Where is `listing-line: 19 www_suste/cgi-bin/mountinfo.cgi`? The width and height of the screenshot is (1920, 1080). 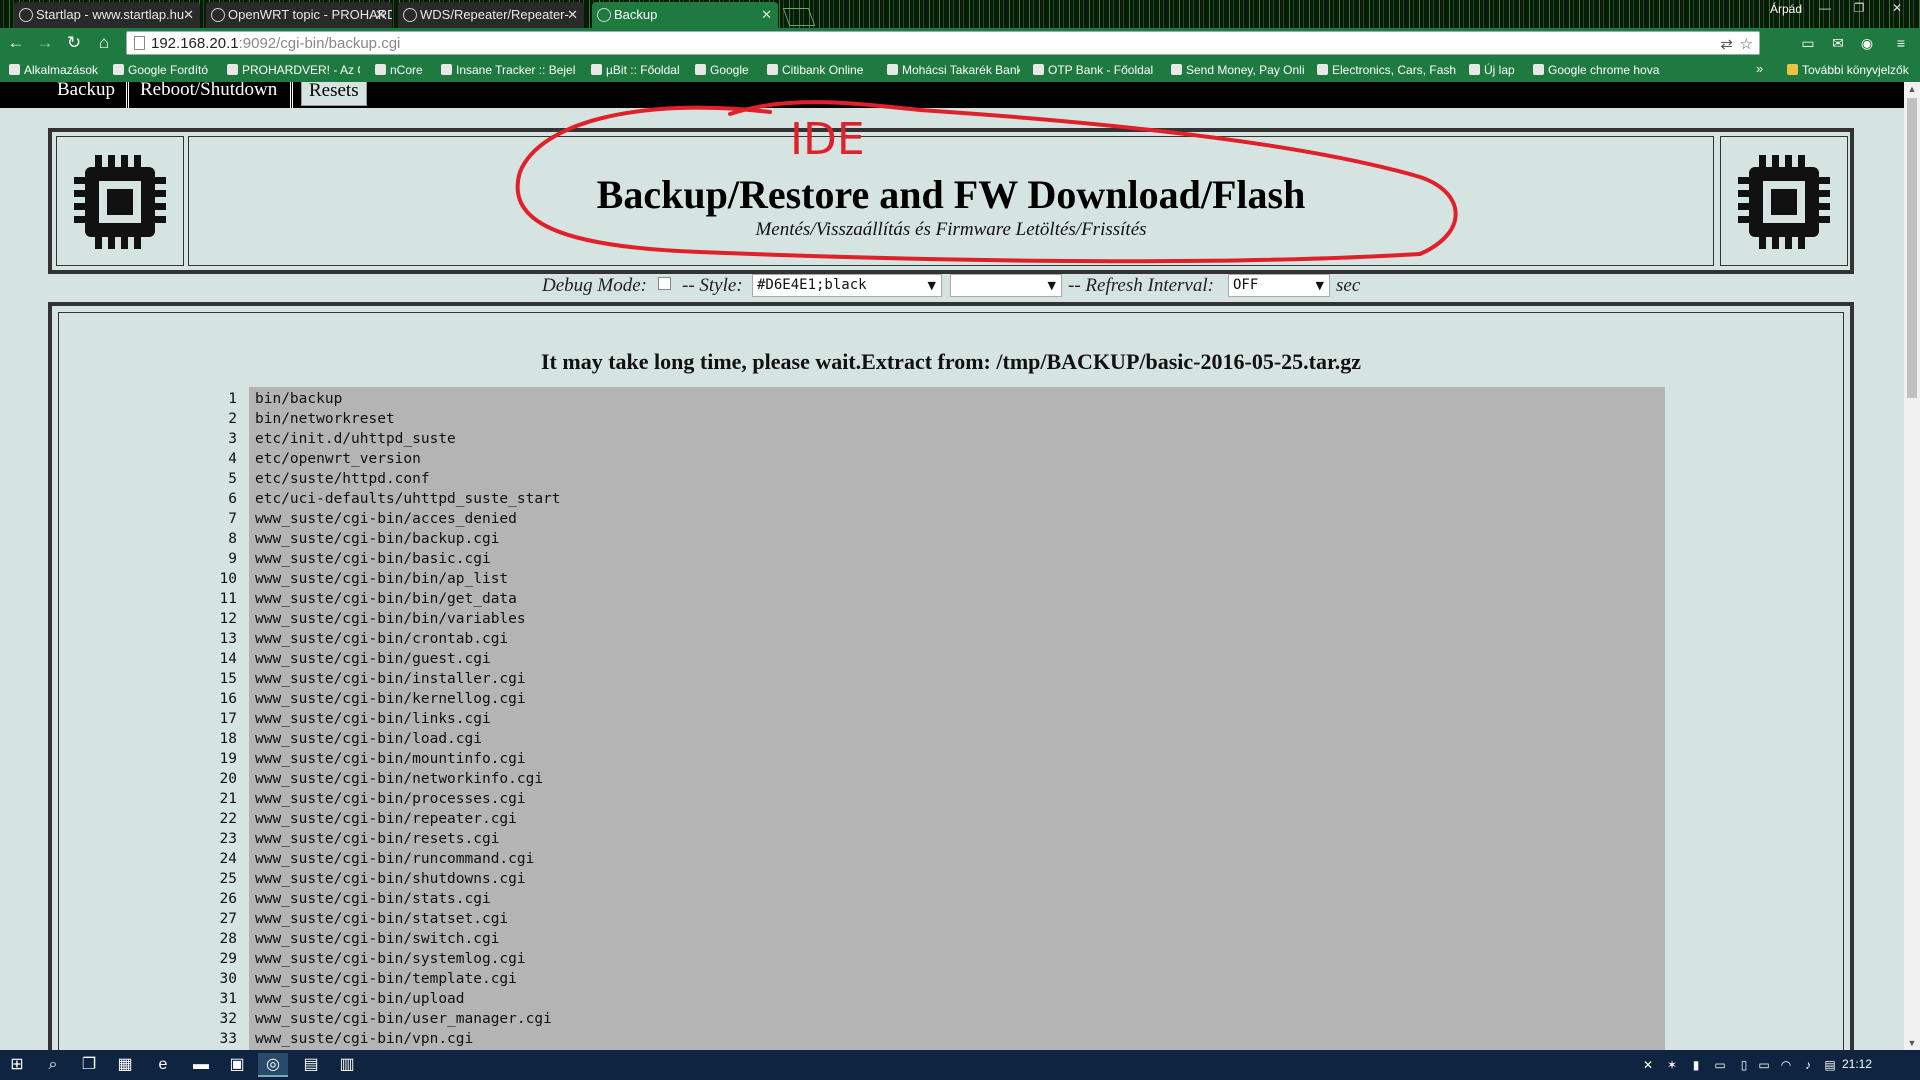
listing-line: 19 www_suste/cgi-bin/mountinfo.cgi is located at coordinates (937, 759).